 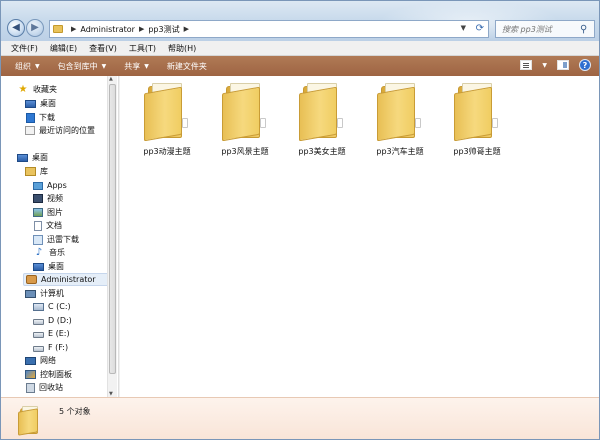 I want to click on sidebar-item-label: 库, so click(x=44, y=171).